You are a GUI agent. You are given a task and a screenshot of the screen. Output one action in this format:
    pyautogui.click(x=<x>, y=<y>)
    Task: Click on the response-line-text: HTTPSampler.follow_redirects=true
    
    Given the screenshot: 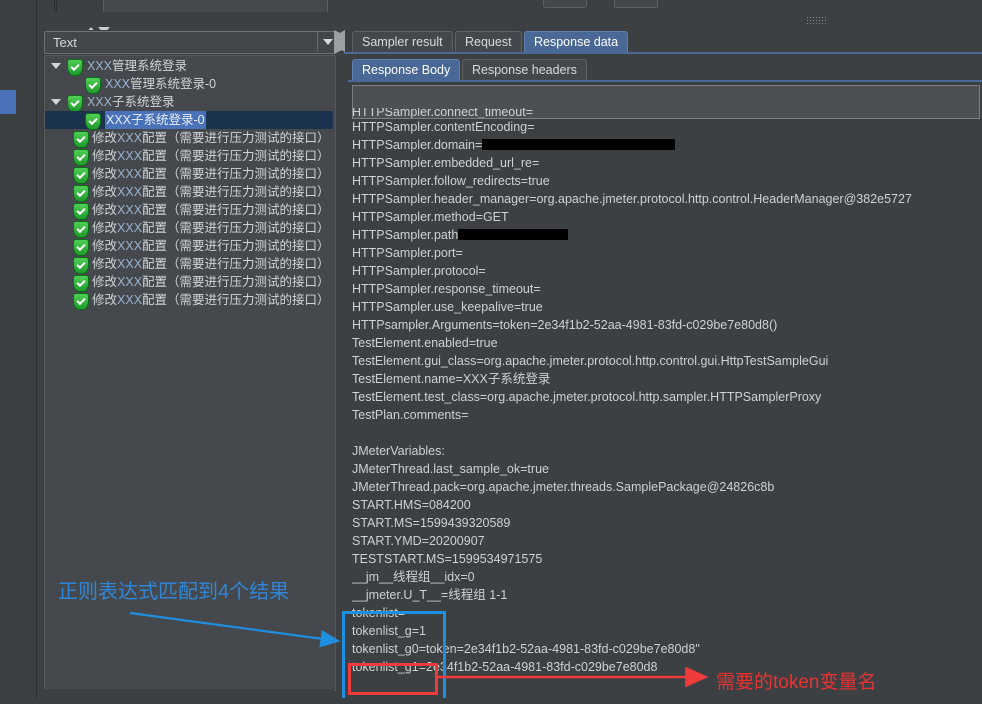 What is the action you would take?
    pyautogui.click(x=451, y=181)
    